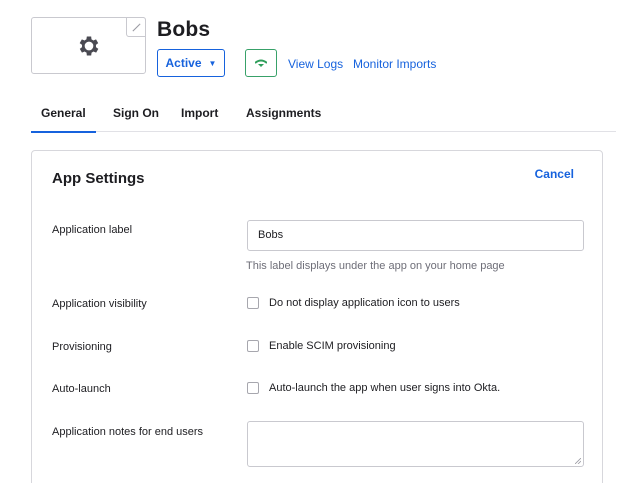 This screenshot has height=483, width=630. Describe the element at coordinates (578, 461) in the screenshot. I see `resize-grip-icon` at that location.